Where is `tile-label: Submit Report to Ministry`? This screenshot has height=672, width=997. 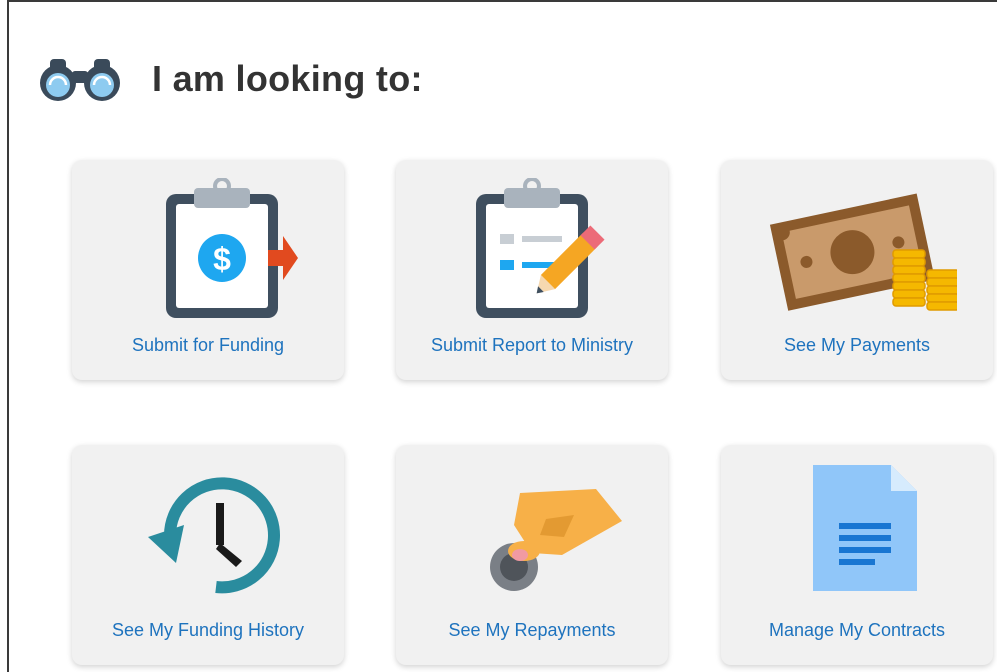
tile-label: Submit Report to Ministry is located at coordinates (532, 345).